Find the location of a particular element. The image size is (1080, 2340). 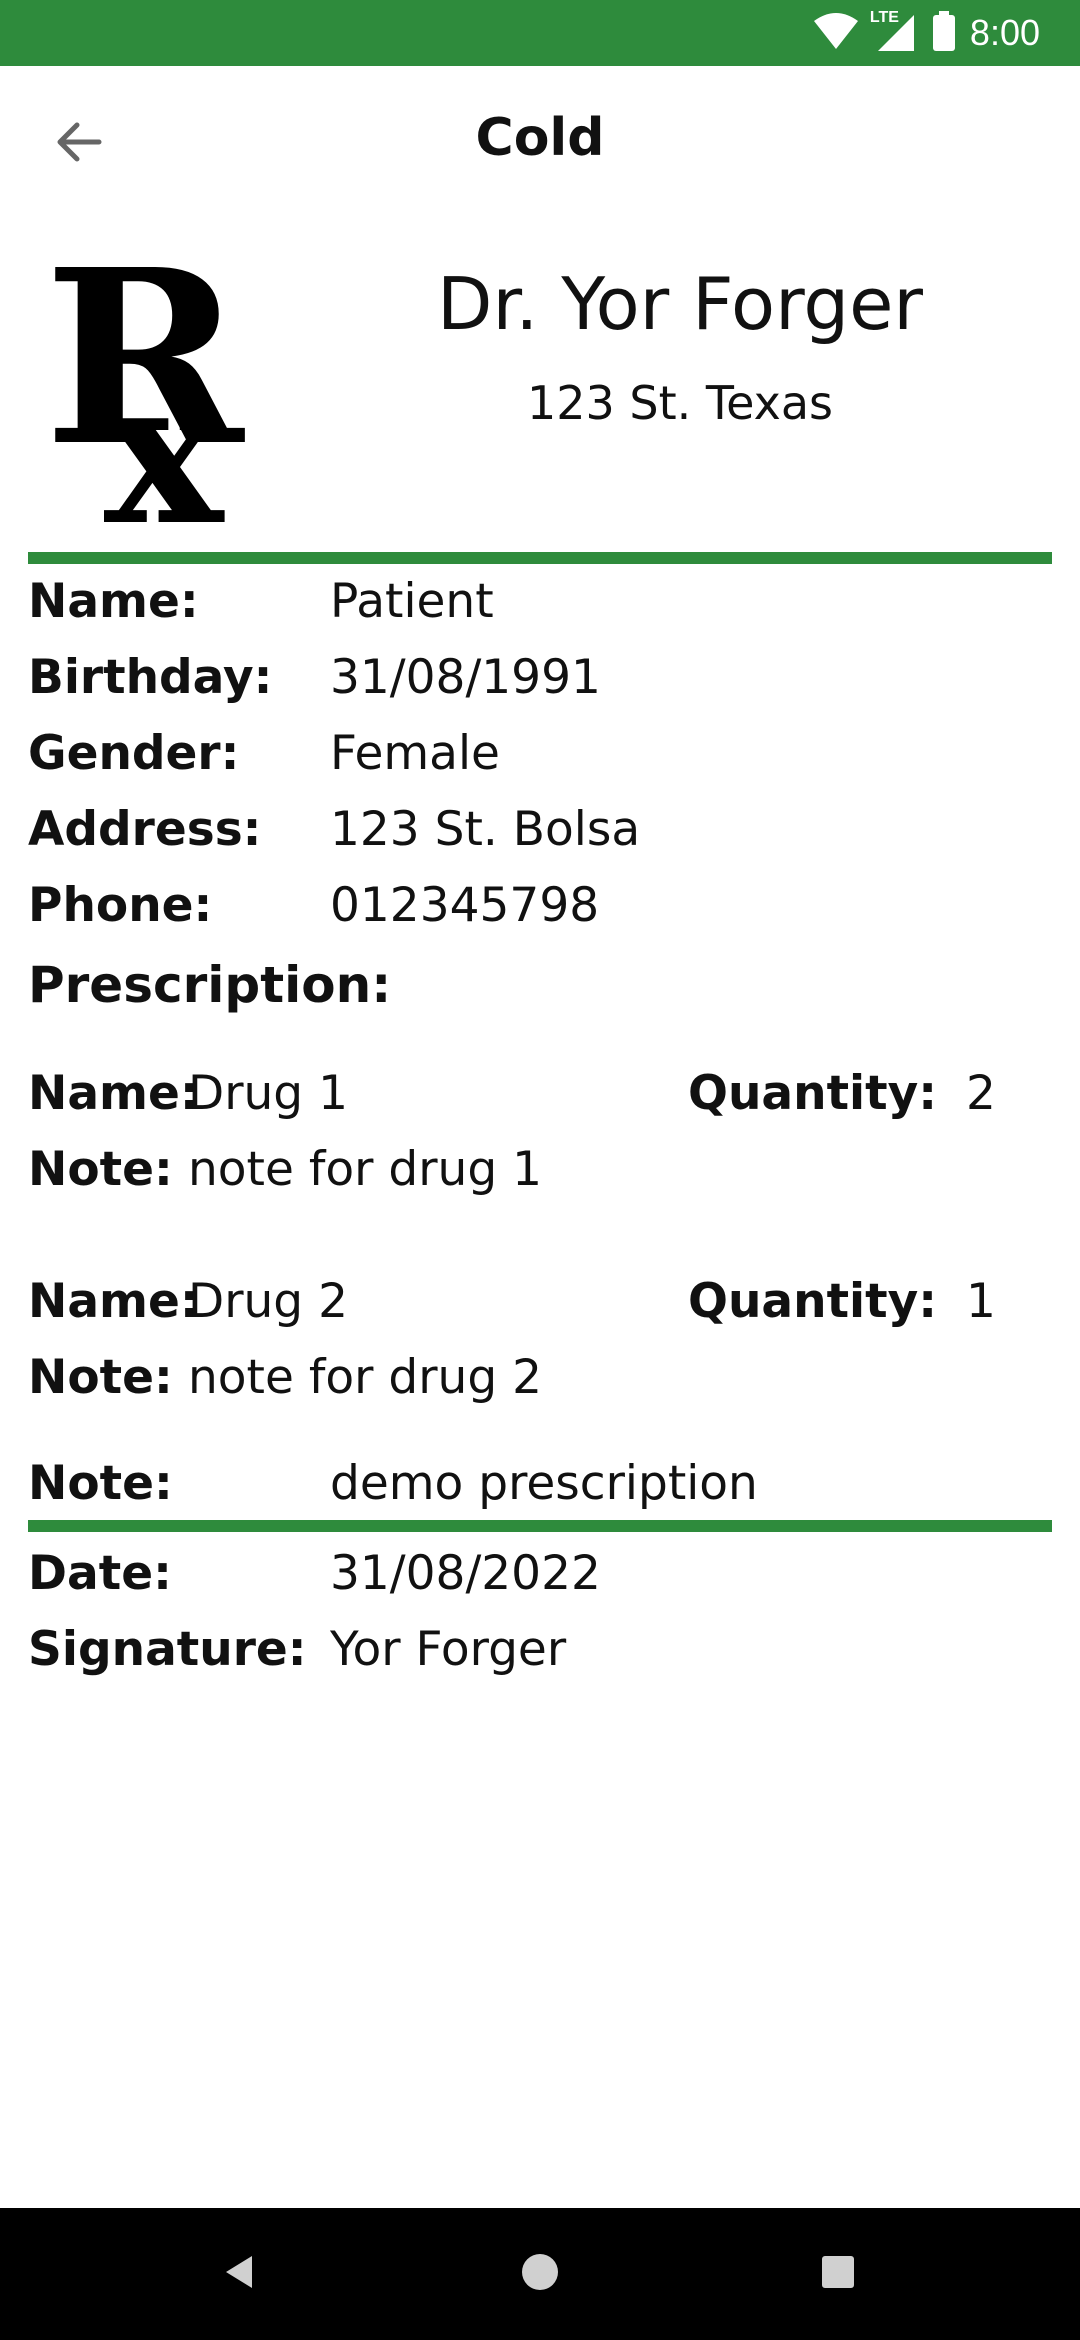

birthday-label: Birthday: is located at coordinates (150, 677).